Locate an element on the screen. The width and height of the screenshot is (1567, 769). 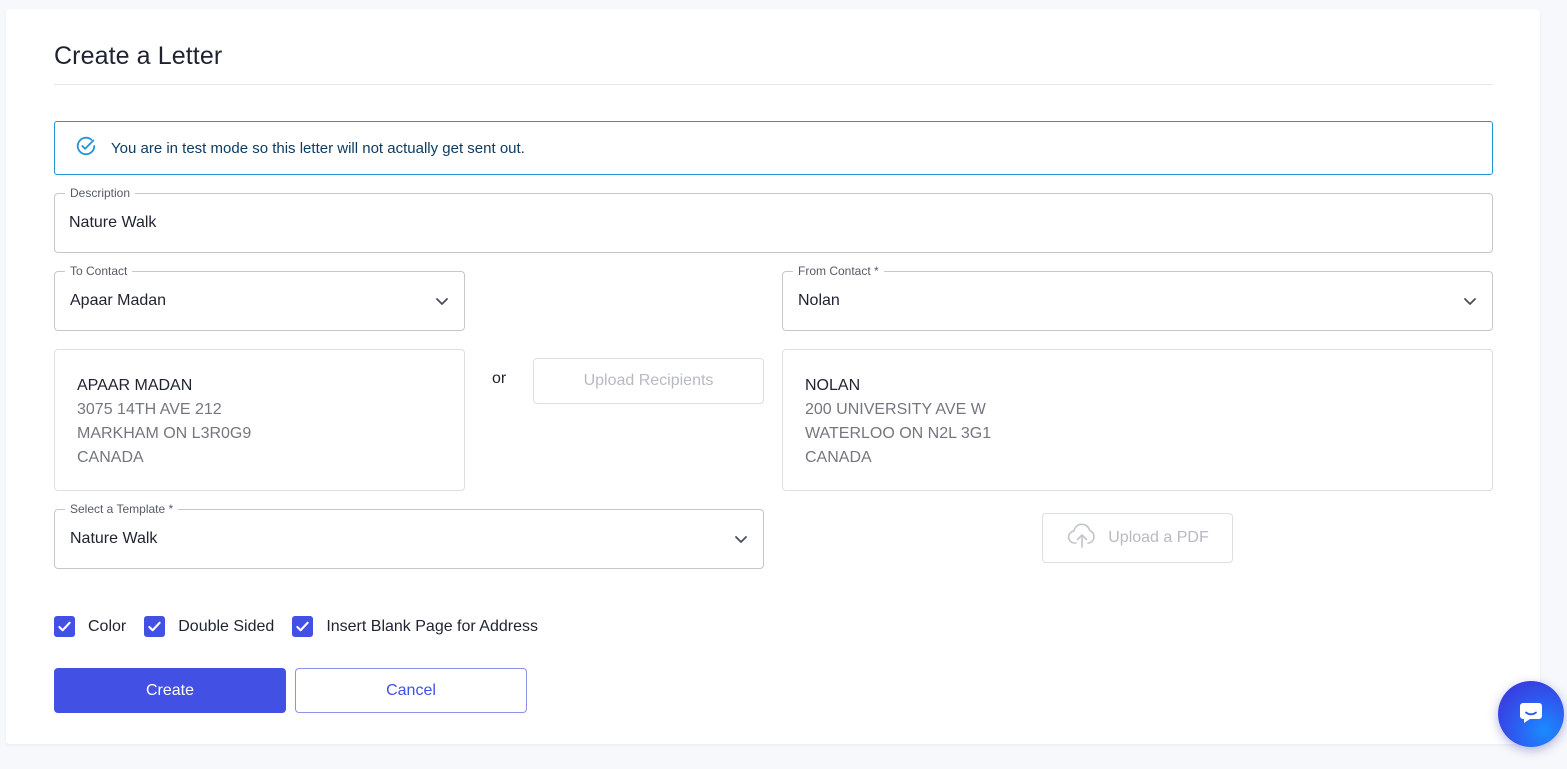
color-checkbox: Color is located at coordinates (90, 626).